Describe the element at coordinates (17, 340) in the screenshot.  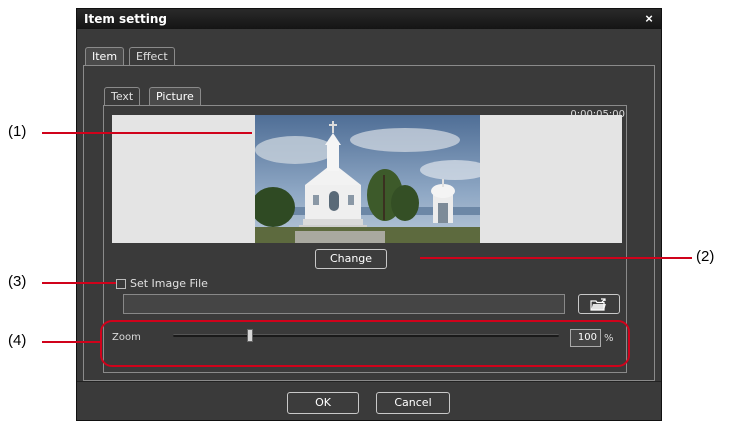
I see `callout-4: (4)` at that location.